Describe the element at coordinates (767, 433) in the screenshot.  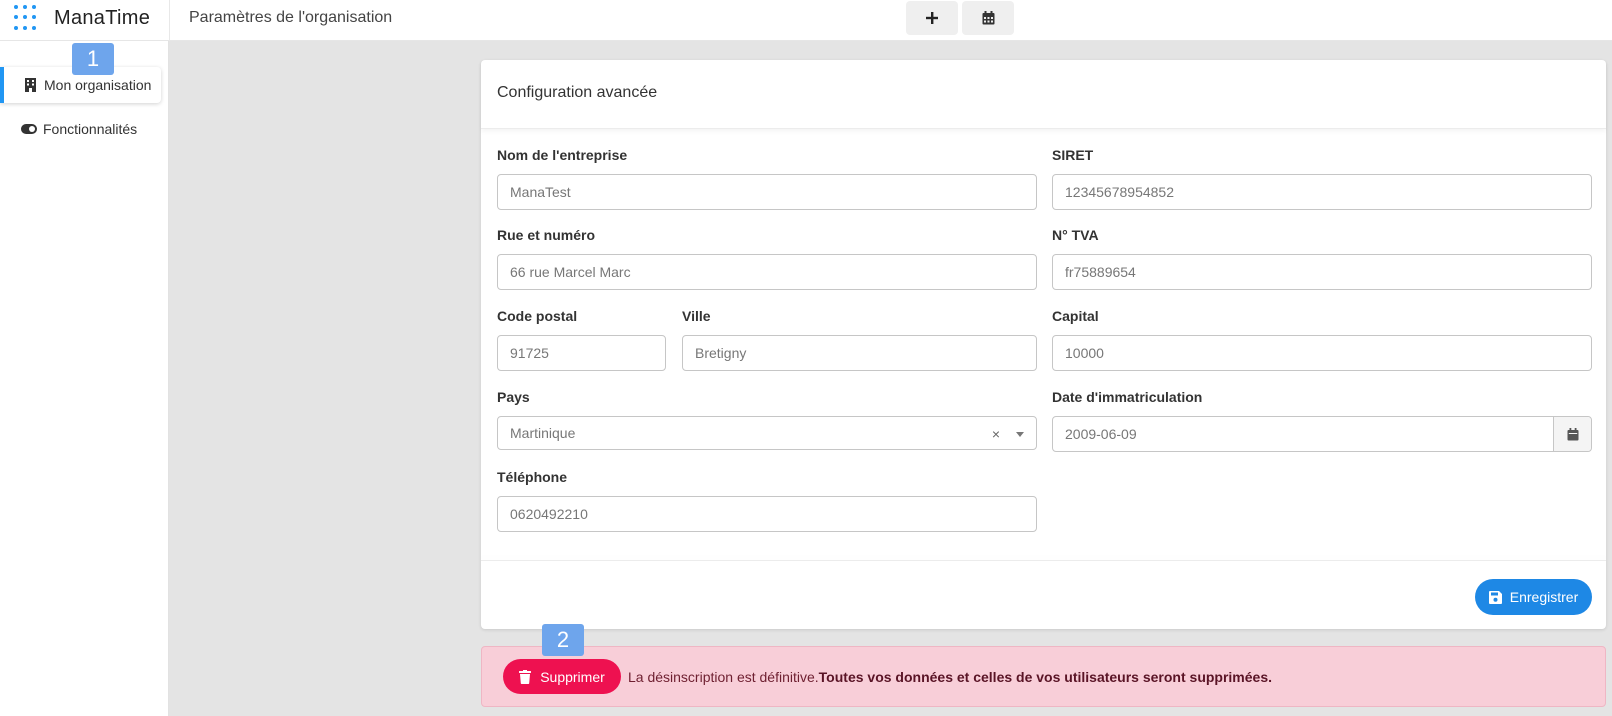
I see `country-select: Martinique ×` at that location.